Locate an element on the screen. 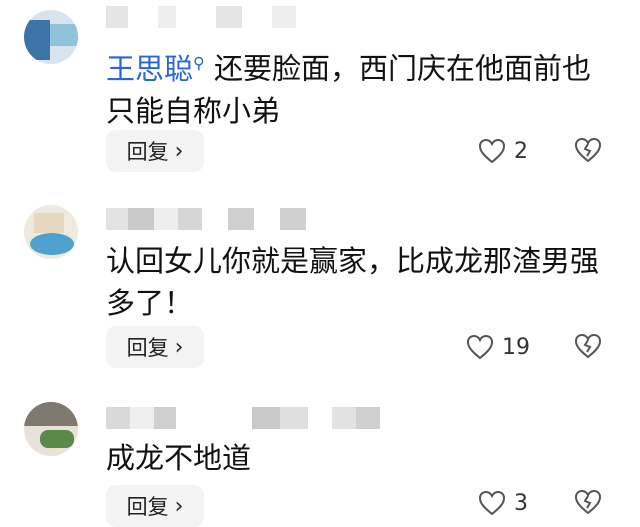 The width and height of the screenshot is (640, 527). like-button: 2 is located at coordinates (503, 151).